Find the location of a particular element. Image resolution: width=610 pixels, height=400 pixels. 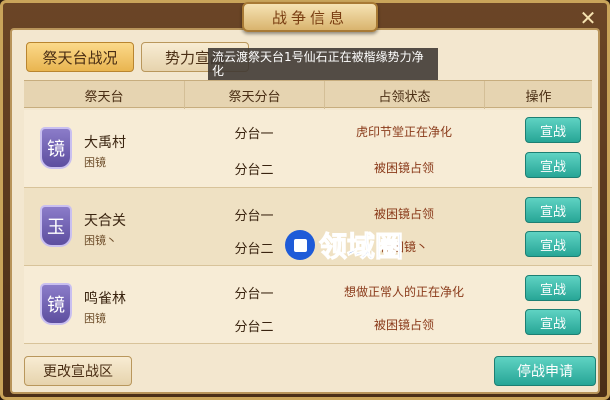

watermark-text: 领域圈 is located at coordinates (361, 247).